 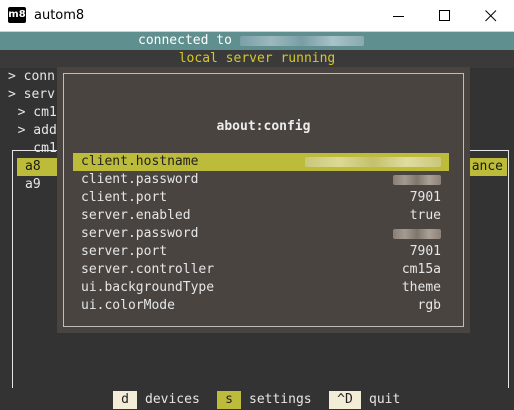 What do you see at coordinates (38, 167) in the screenshot?
I see `list-item-a8: a8` at bounding box center [38, 167].